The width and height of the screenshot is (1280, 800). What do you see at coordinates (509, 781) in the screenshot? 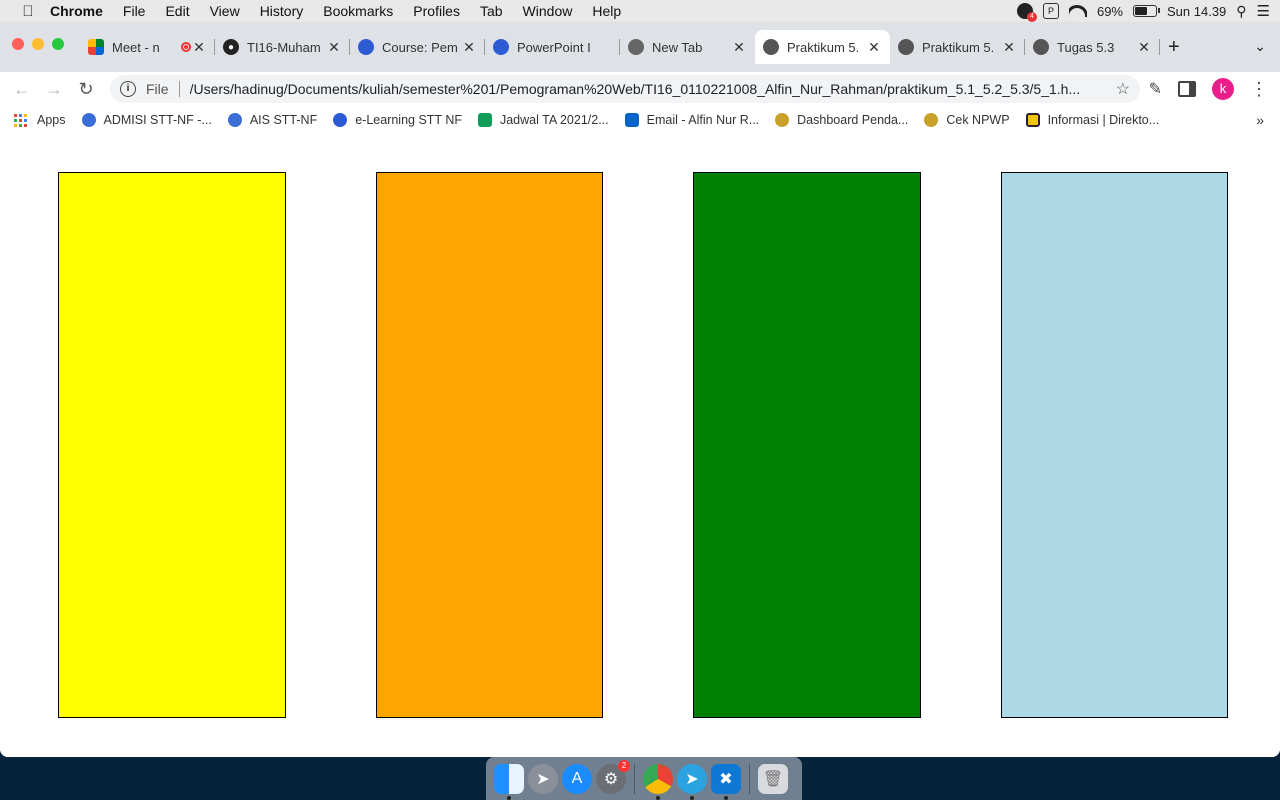
I see `finder-icon` at bounding box center [509, 781].